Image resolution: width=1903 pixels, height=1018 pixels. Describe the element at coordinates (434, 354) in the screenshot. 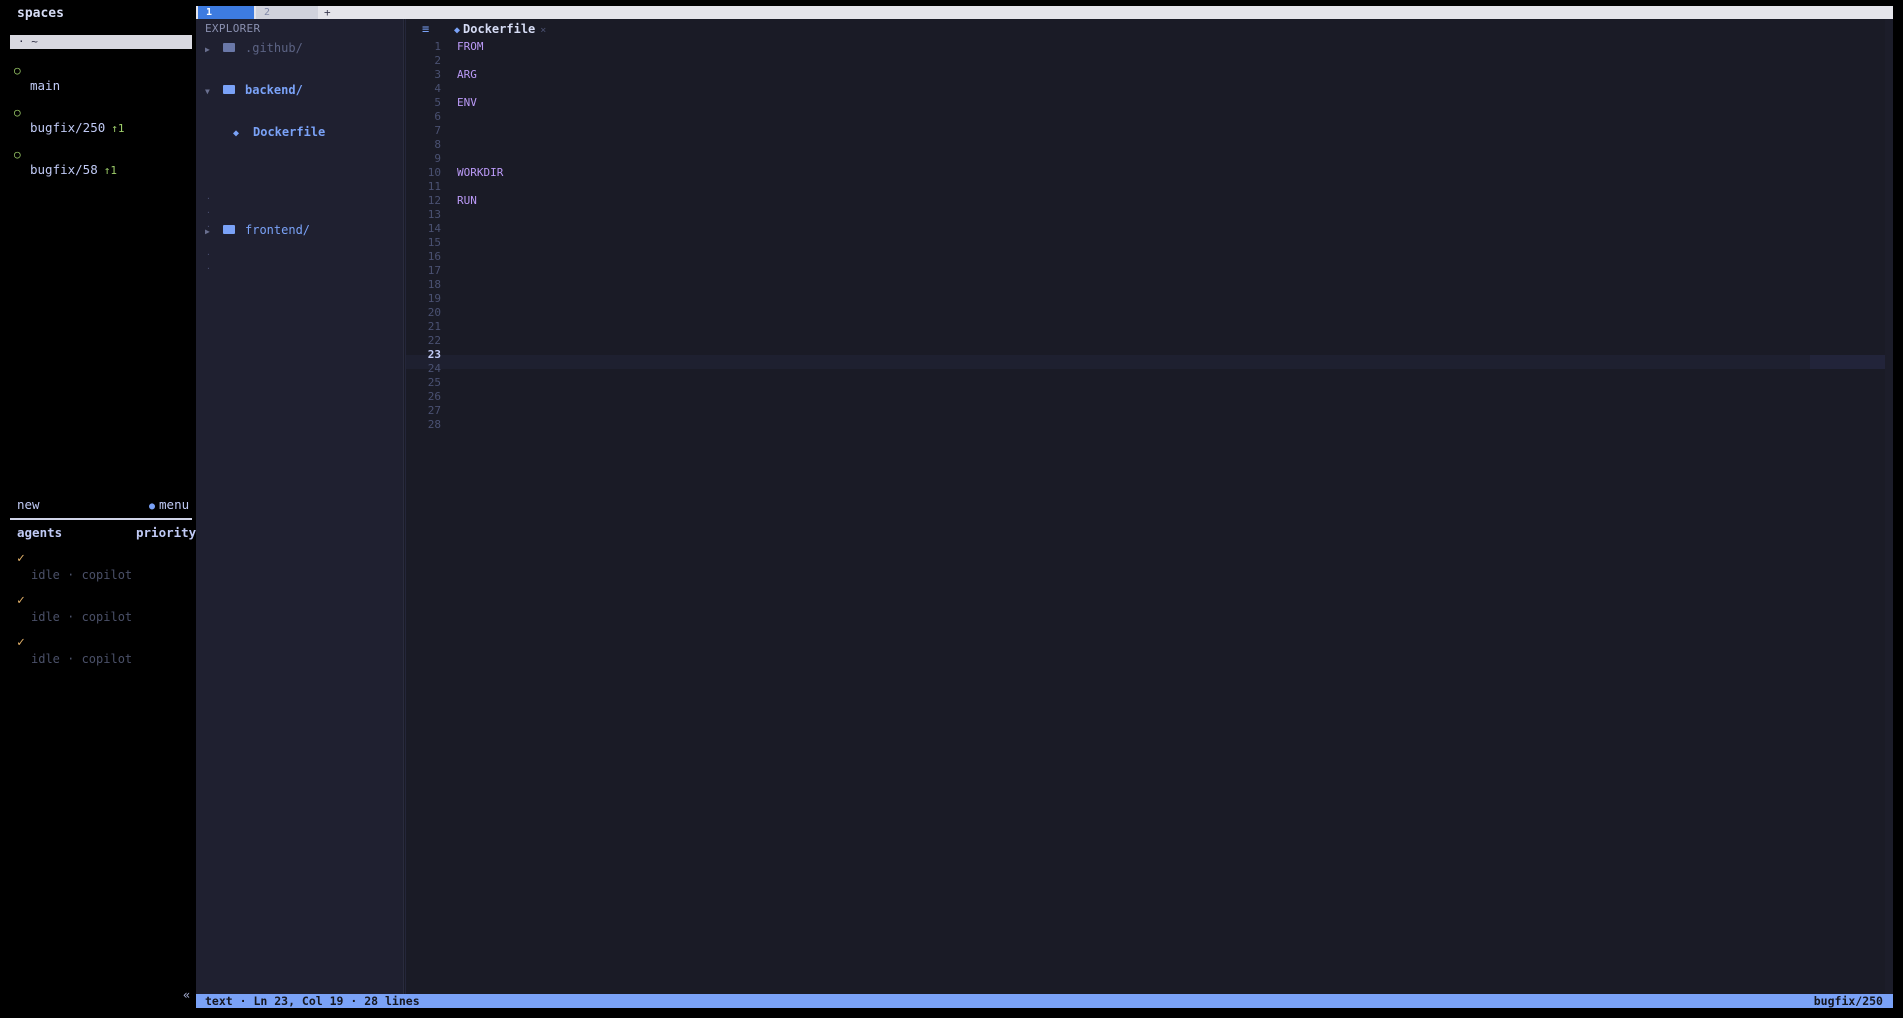

I see `line-number: 23` at that location.